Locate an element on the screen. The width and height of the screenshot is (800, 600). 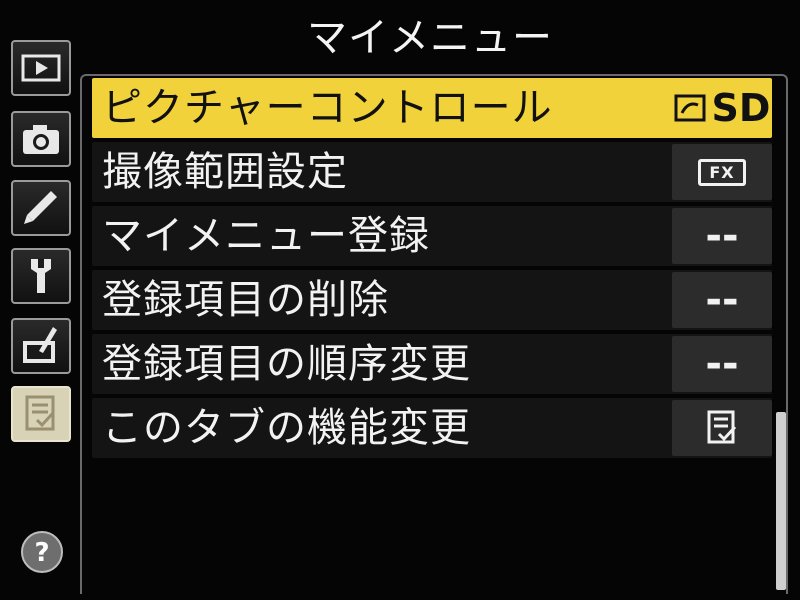
tab-shooting is located at coordinates (41, 139).